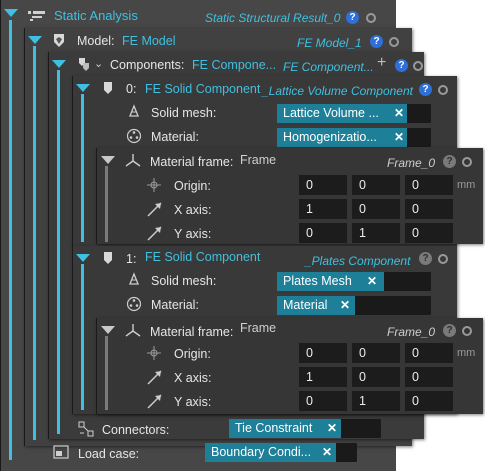 This screenshot has width=485, height=471. What do you see at coordinates (134, 110) in the screenshot?
I see `mesh-icon` at bounding box center [134, 110].